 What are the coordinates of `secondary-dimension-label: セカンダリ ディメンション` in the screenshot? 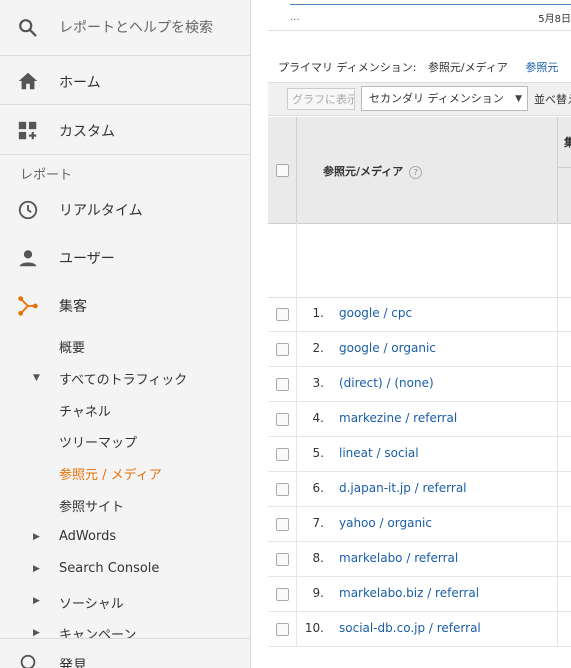 It's located at (436, 98).